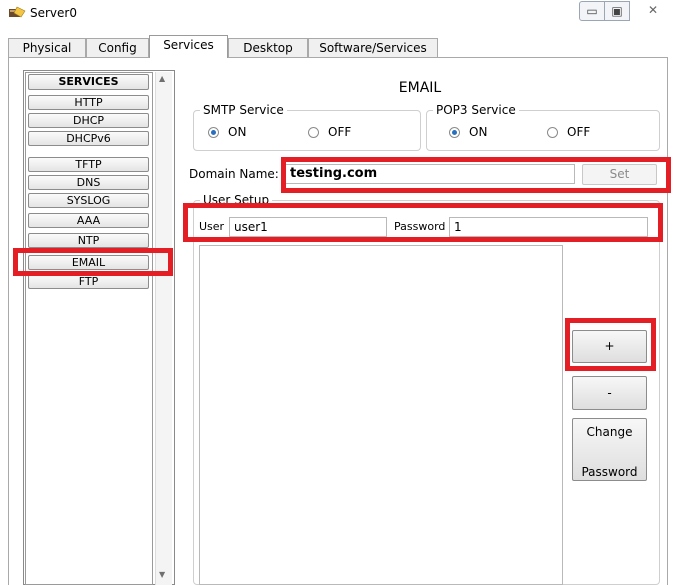 The image size is (673, 585). I want to click on user-input: user1, so click(308, 227).